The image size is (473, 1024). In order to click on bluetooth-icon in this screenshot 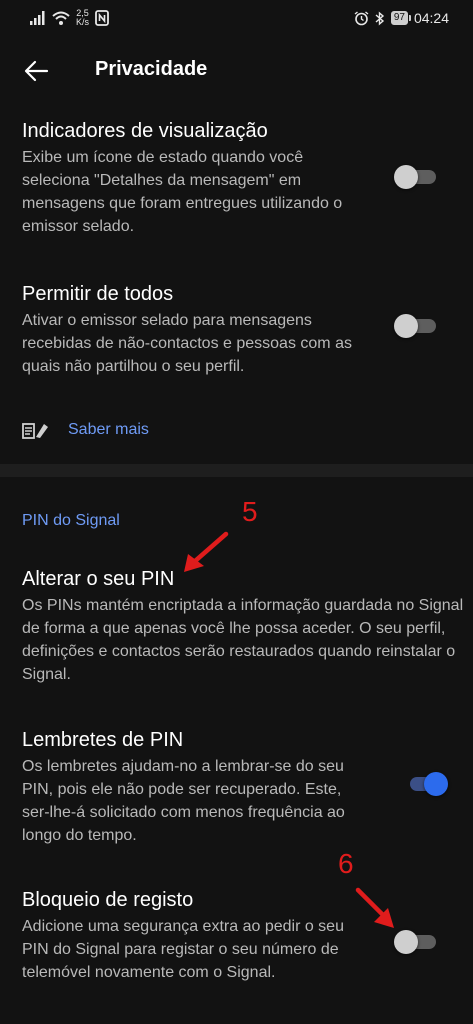, I will do `click(379, 18)`.